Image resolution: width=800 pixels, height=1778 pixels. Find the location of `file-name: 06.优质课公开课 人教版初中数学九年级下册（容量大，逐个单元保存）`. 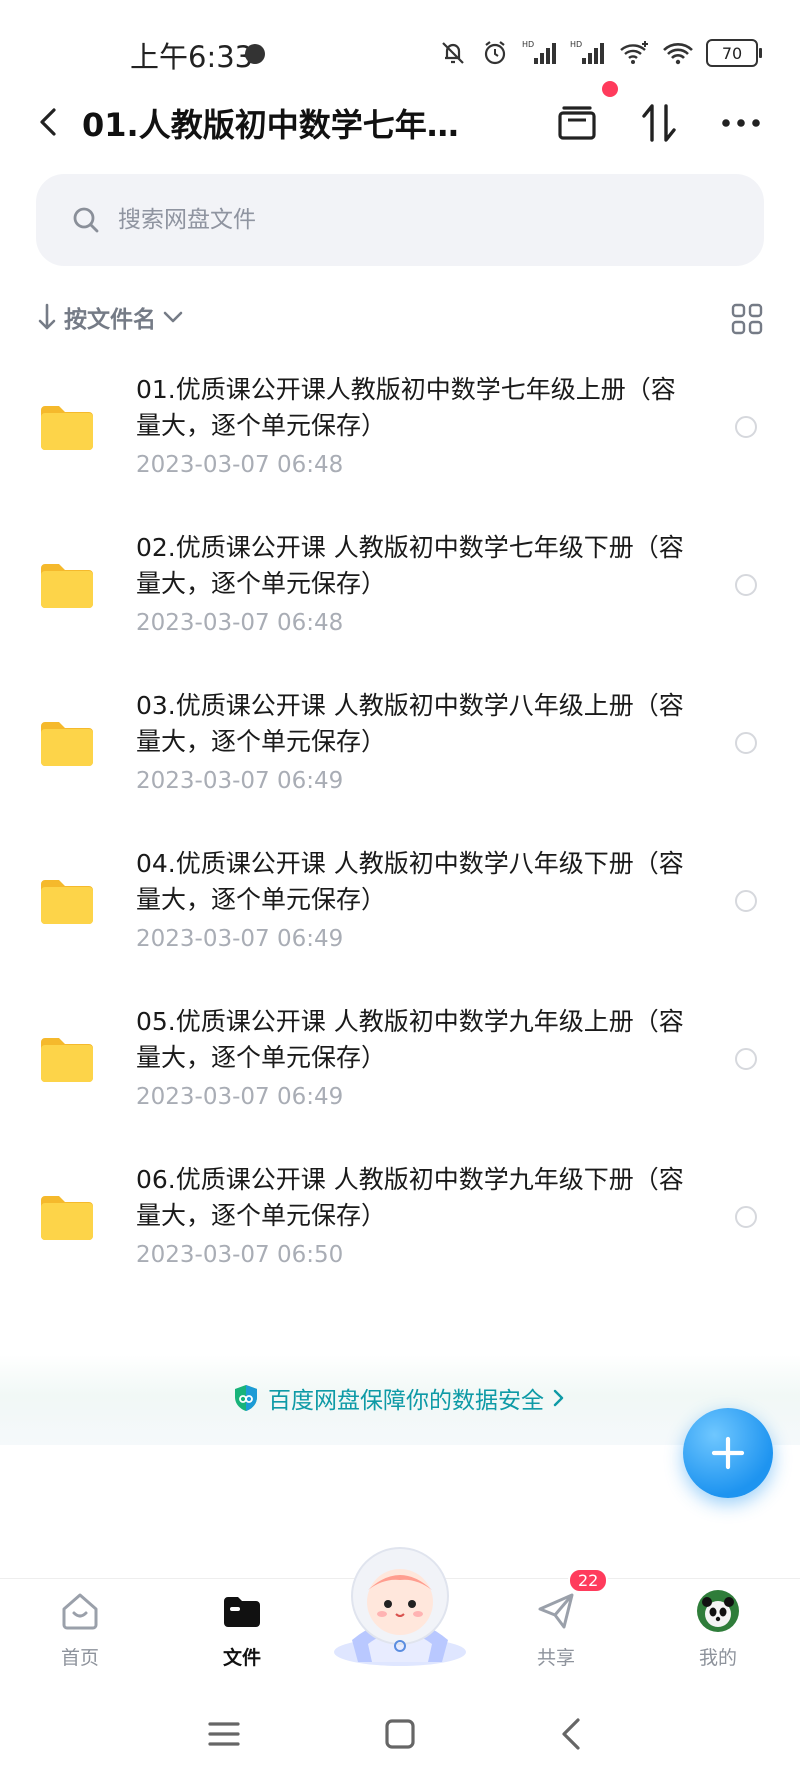

file-name: 06.优质课公开课 人教版初中数学九年级下册（容量大，逐个单元保存） is located at coordinates (410, 1197).